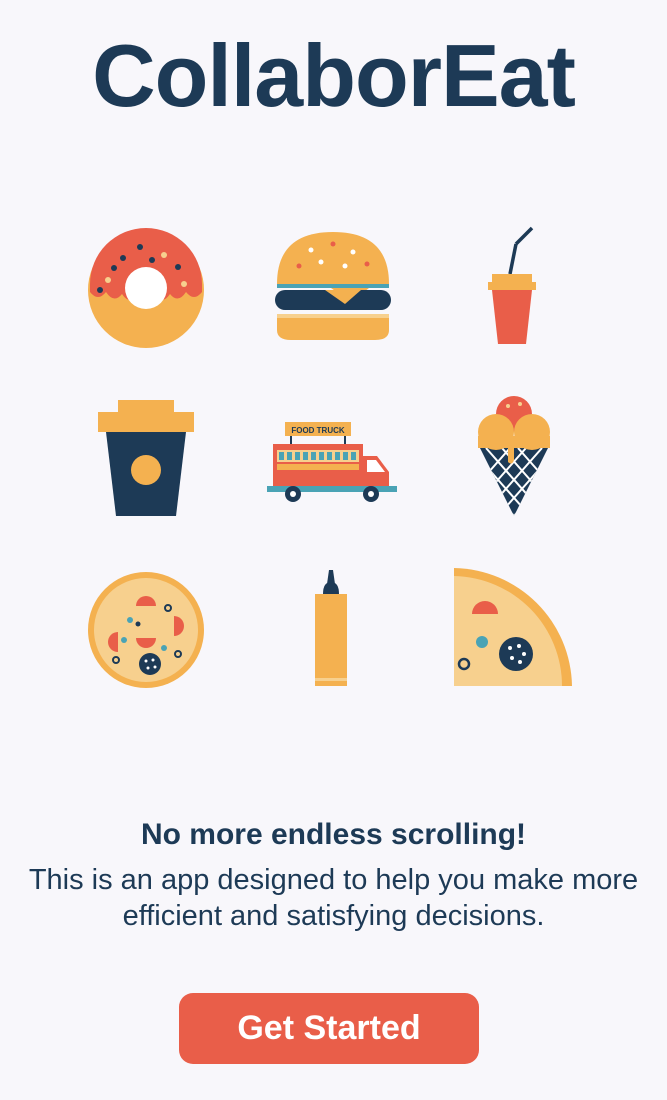  Describe the element at coordinates (520, 290) in the screenshot. I see `soda-cup-icon` at that location.